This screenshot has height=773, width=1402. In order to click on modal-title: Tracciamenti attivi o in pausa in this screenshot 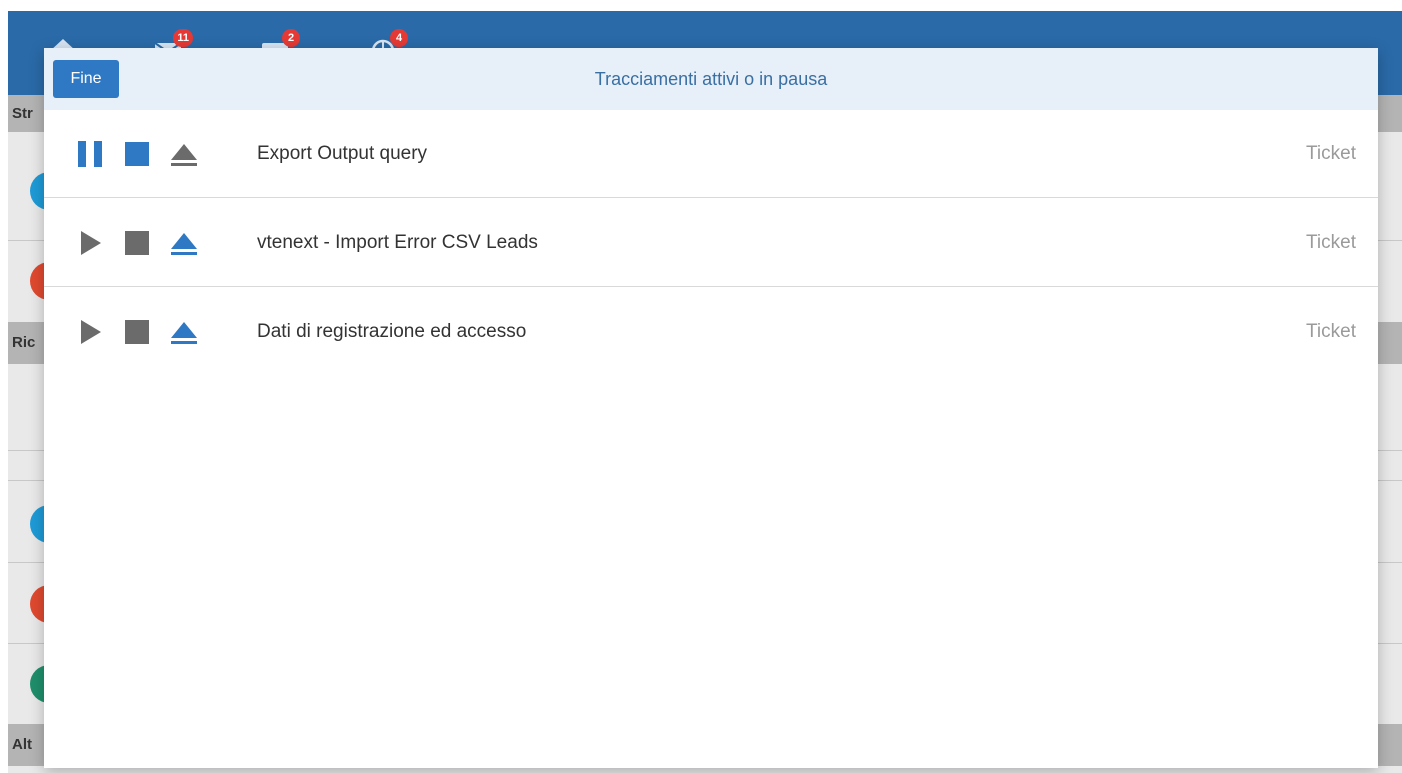, I will do `click(711, 79)`.